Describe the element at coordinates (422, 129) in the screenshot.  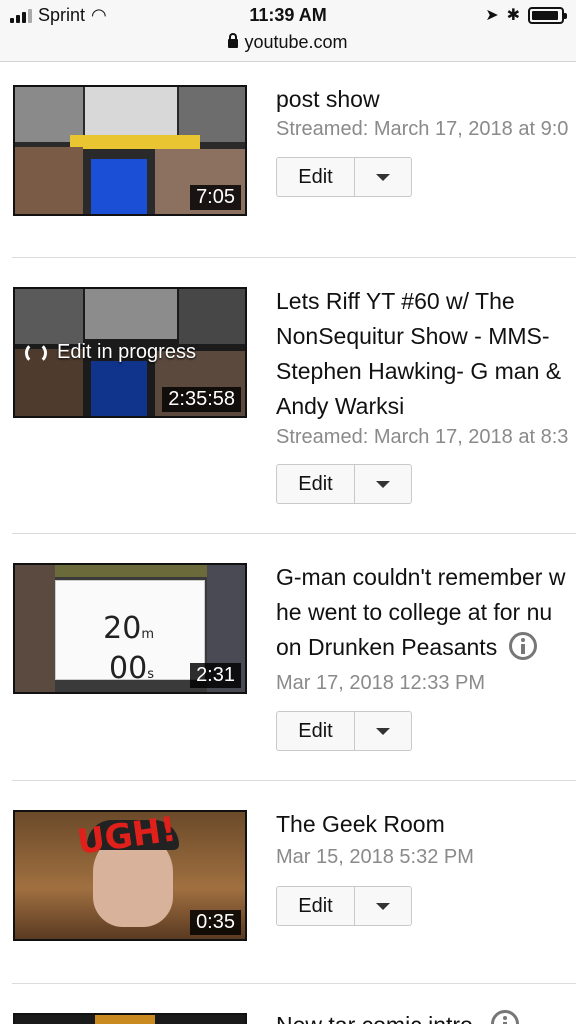
I see `video-date: Streamed: March 17, 2018 at 9:0` at that location.